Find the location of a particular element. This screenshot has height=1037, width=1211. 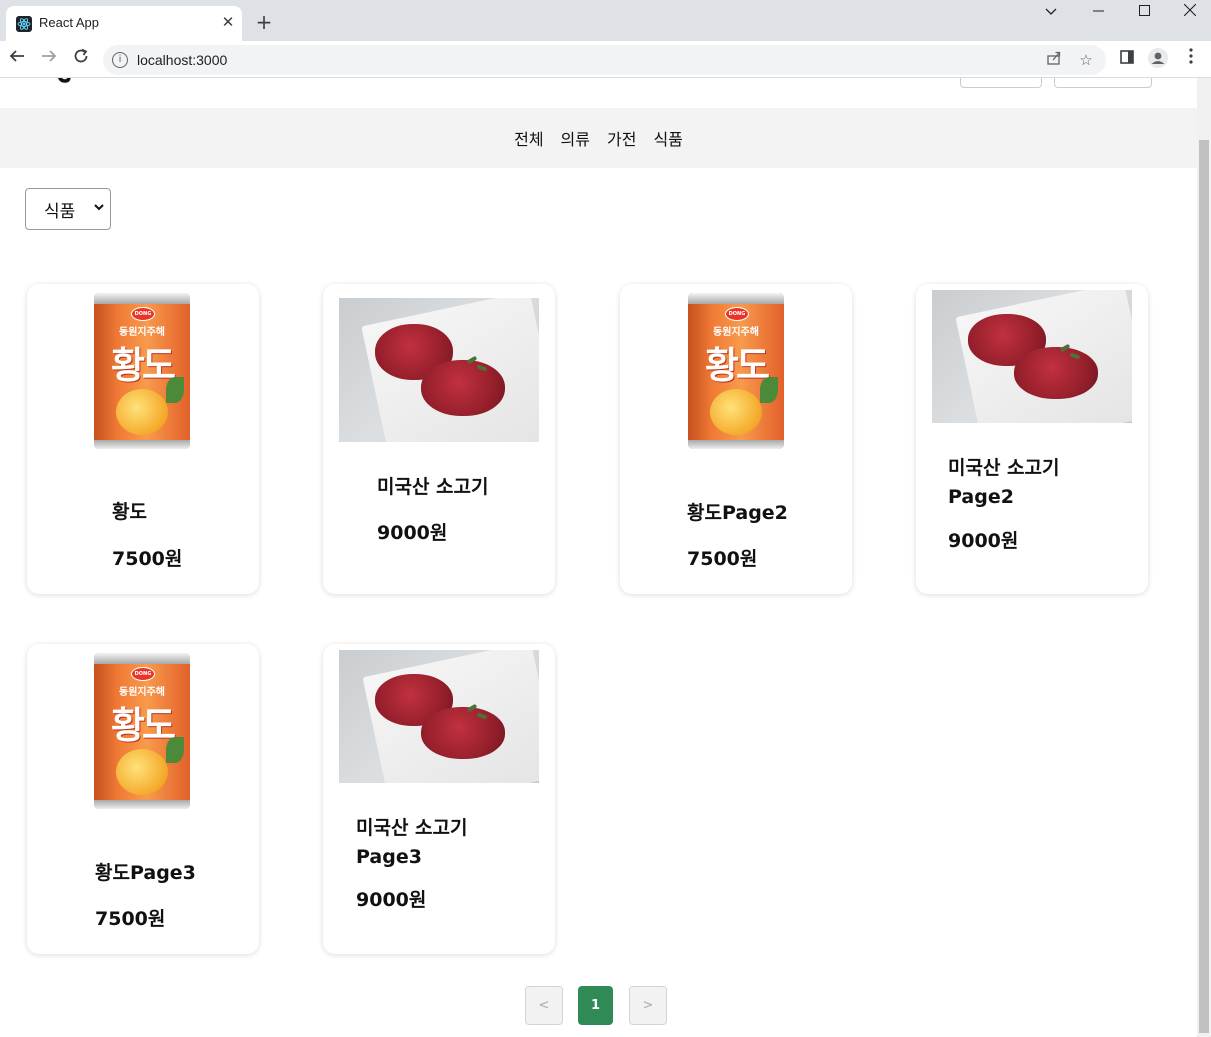

minimize-icon is located at coordinates (1098, 13).